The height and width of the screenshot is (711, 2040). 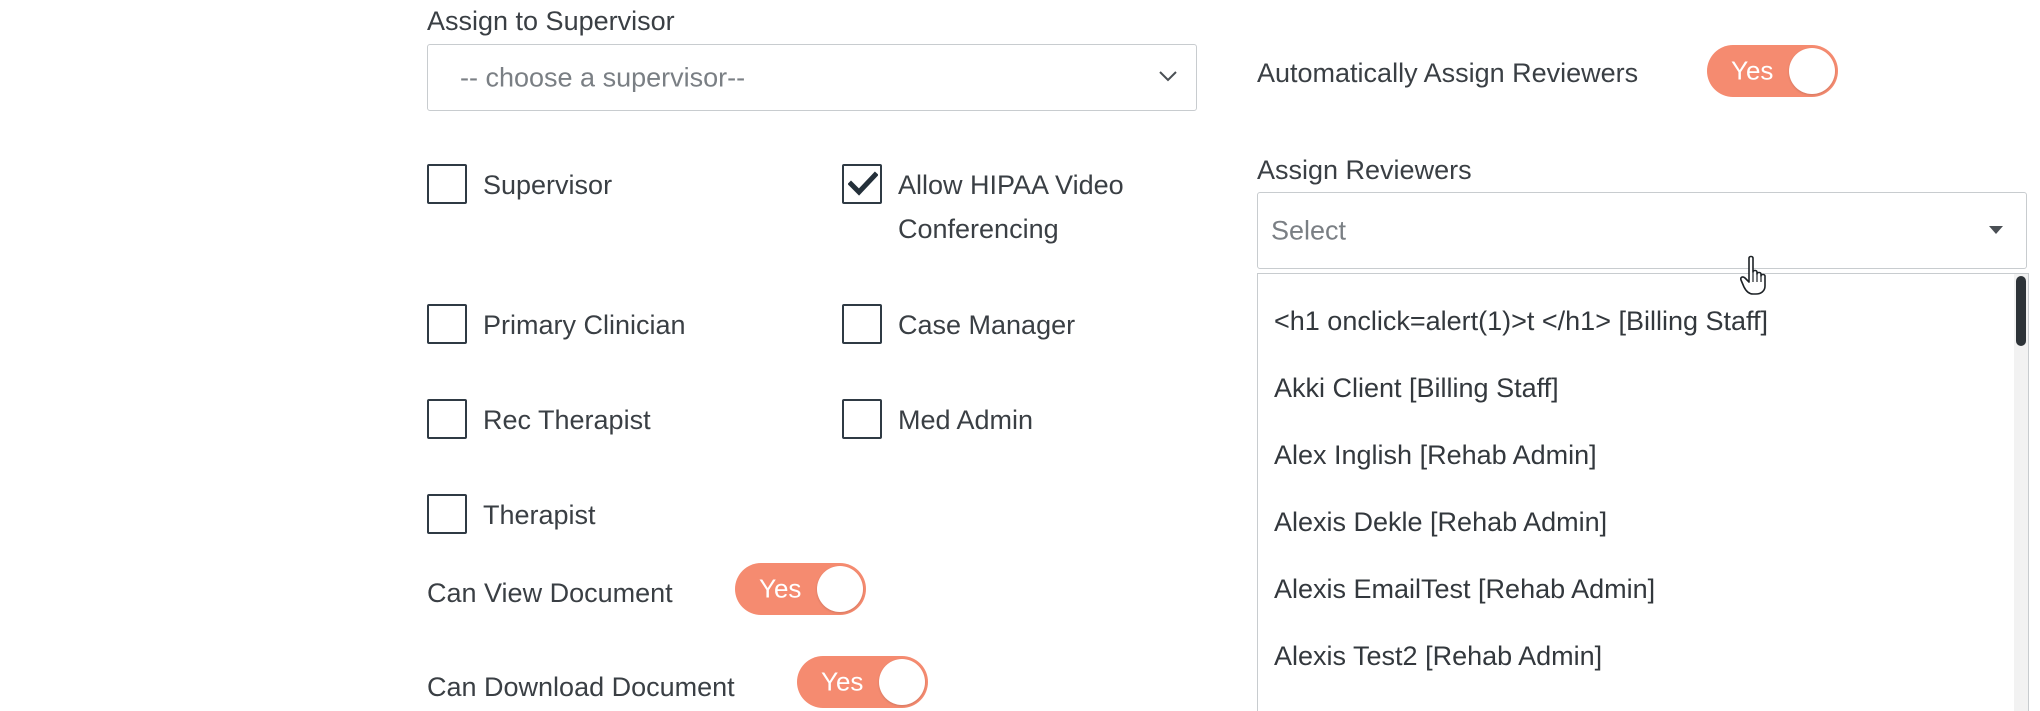 What do you see at coordinates (862, 419) in the screenshot?
I see `med-admin-checkbox` at bounding box center [862, 419].